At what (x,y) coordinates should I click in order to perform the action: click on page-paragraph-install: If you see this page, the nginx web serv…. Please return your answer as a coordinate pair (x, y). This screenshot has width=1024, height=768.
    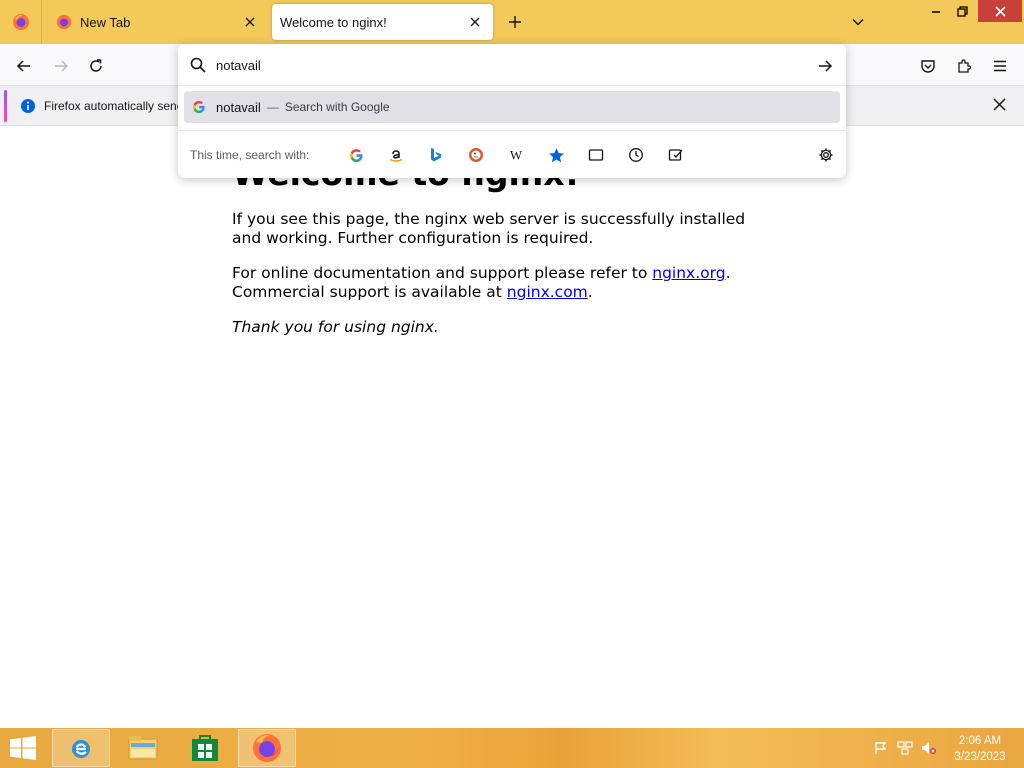
    Looking at the image, I should click on (489, 228).